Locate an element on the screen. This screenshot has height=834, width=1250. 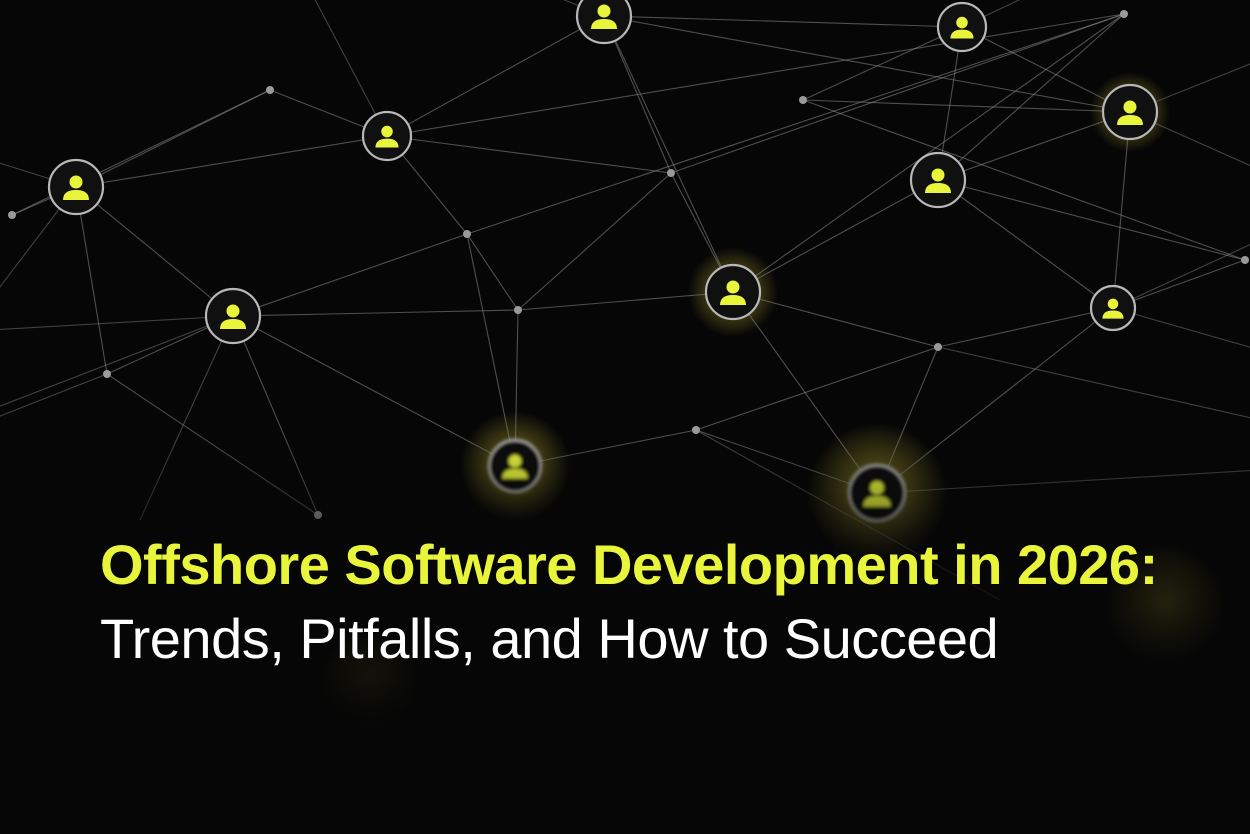
headline-rest: Trends, Pitfalls, and How to Succeed is located at coordinates (549, 638).